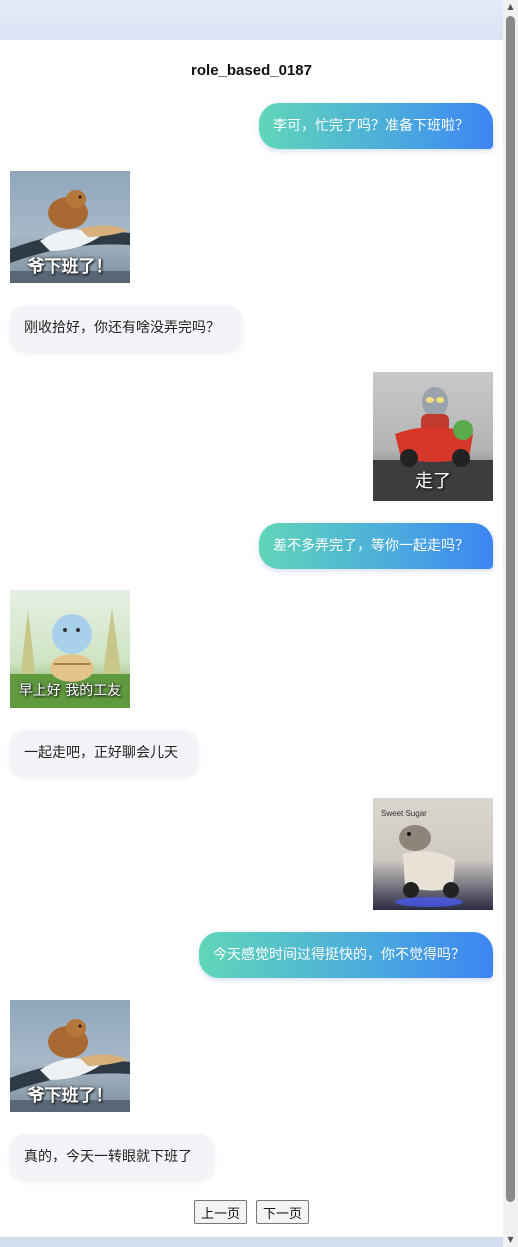 This screenshot has width=518, height=1247. Describe the element at coordinates (70, 691) in the screenshot. I see `sticker-caption: 早上好 我的工友` at that location.